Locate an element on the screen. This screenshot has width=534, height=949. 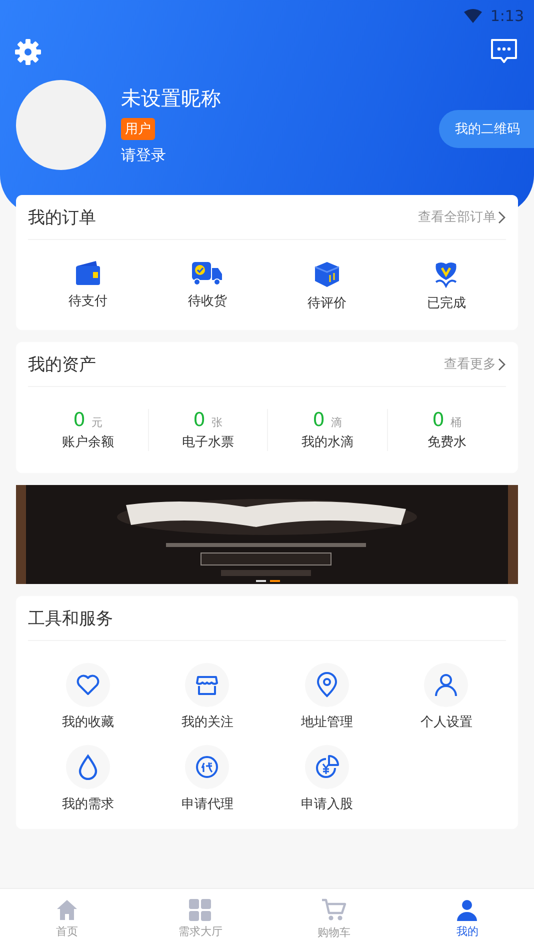
asset-unit: 桶 is located at coordinates (456, 422).